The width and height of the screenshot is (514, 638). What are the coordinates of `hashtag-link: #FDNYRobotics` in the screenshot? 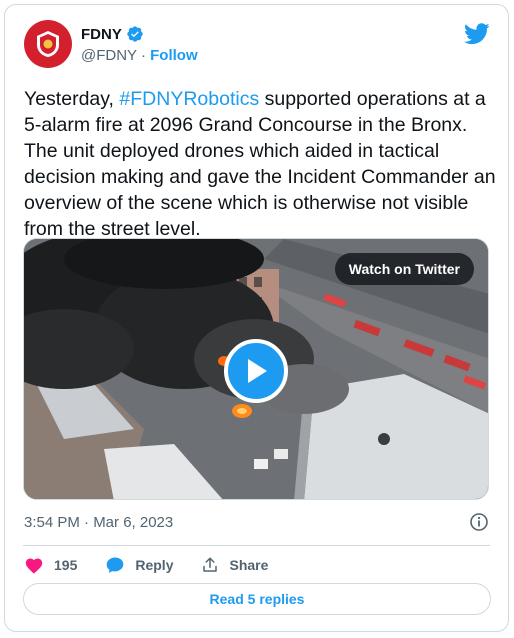 It's located at (189, 99).